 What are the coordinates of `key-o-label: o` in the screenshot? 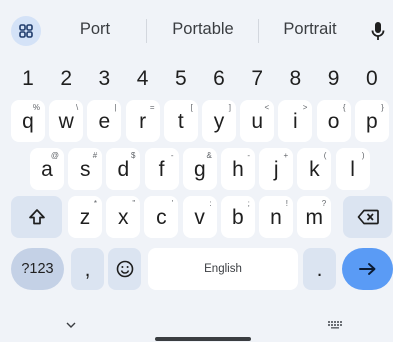 It's located at (333, 121).